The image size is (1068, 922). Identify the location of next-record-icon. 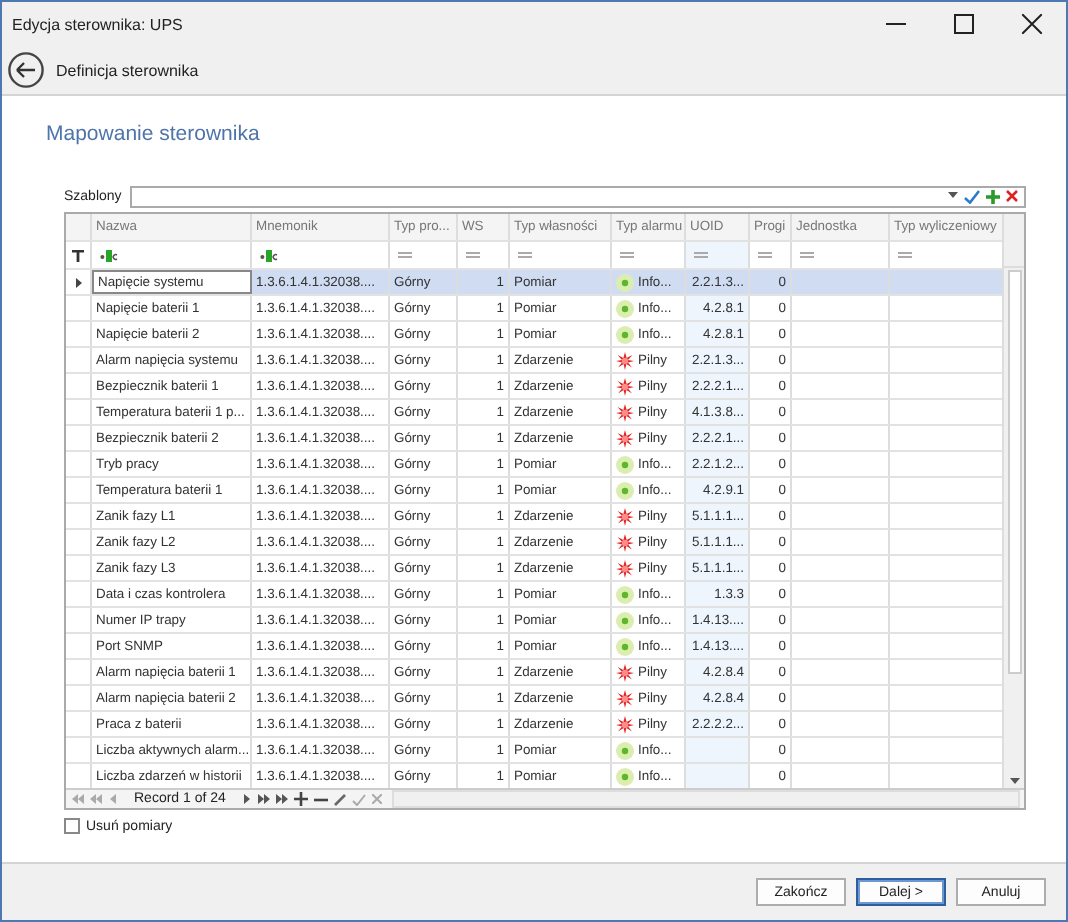
(245, 799).